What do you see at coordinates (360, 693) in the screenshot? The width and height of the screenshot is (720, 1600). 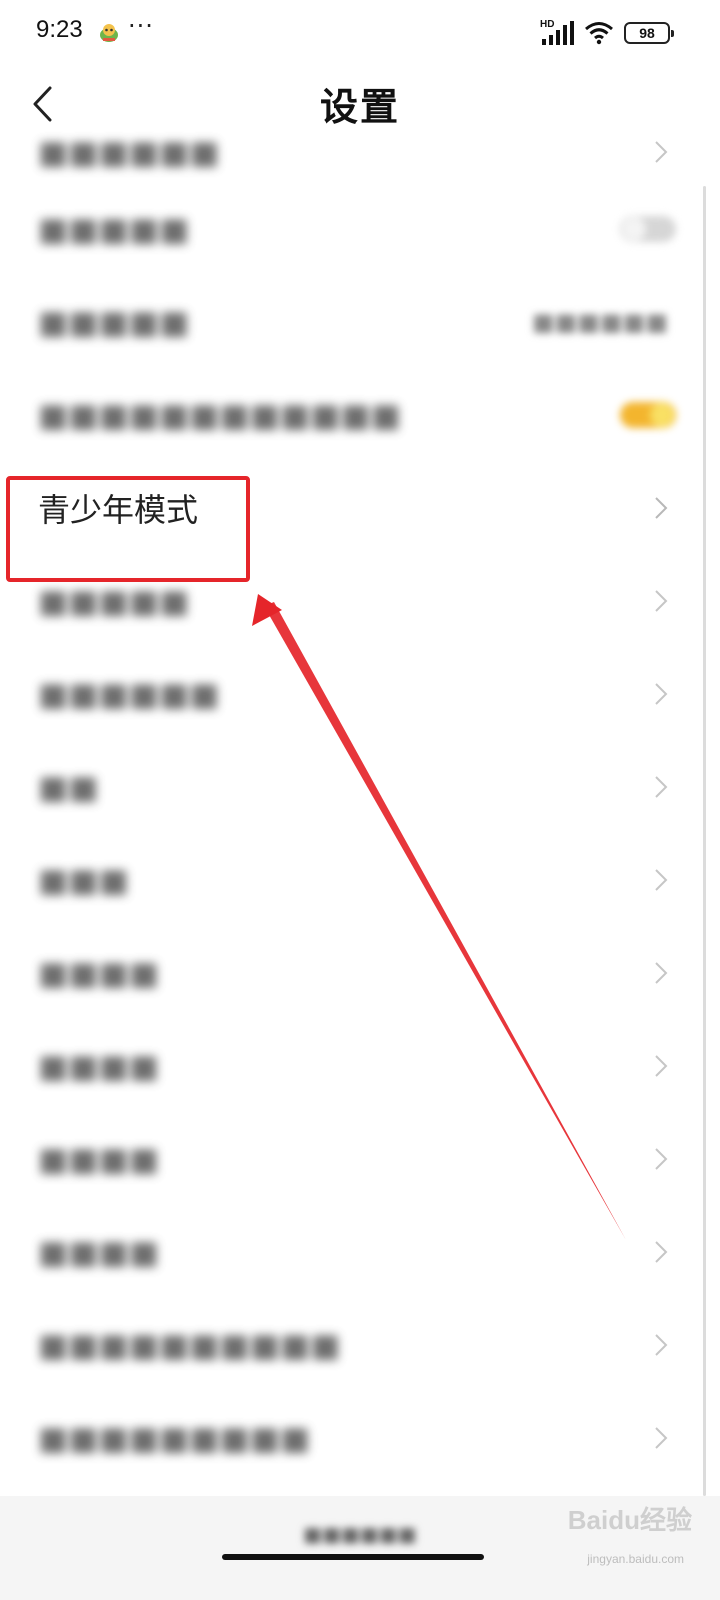 I see `settings-row-blurred-3: ■■■■■■` at bounding box center [360, 693].